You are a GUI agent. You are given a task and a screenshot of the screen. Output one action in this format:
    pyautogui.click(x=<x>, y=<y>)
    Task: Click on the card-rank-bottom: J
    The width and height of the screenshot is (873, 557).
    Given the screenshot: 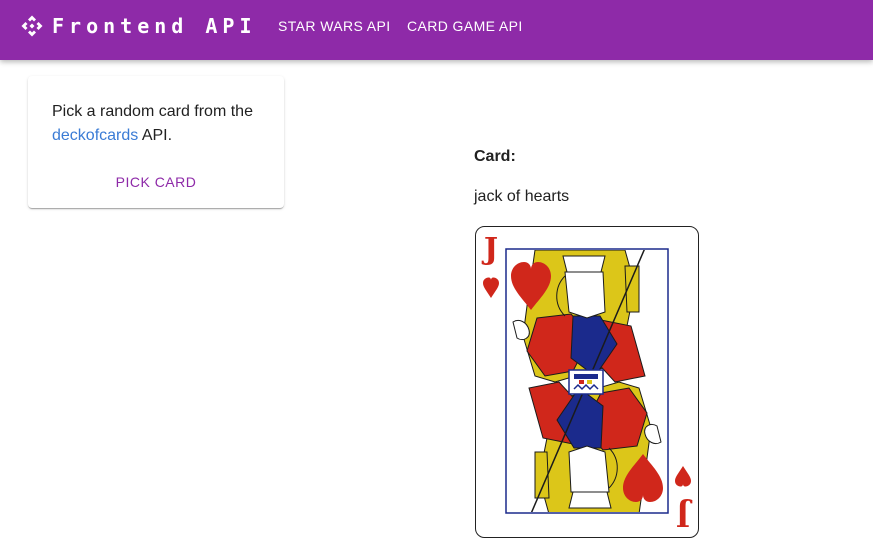 What is the action you would take?
    pyautogui.click(x=684, y=514)
    